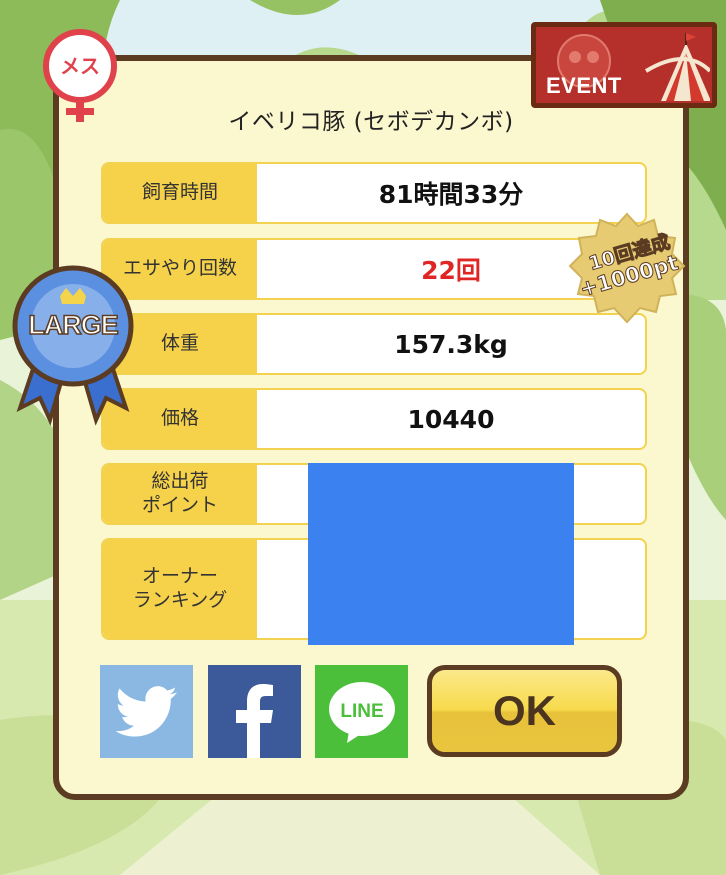 This screenshot has width=726, height=875. I want to click on gender-marker: メス, so click(80, 77).